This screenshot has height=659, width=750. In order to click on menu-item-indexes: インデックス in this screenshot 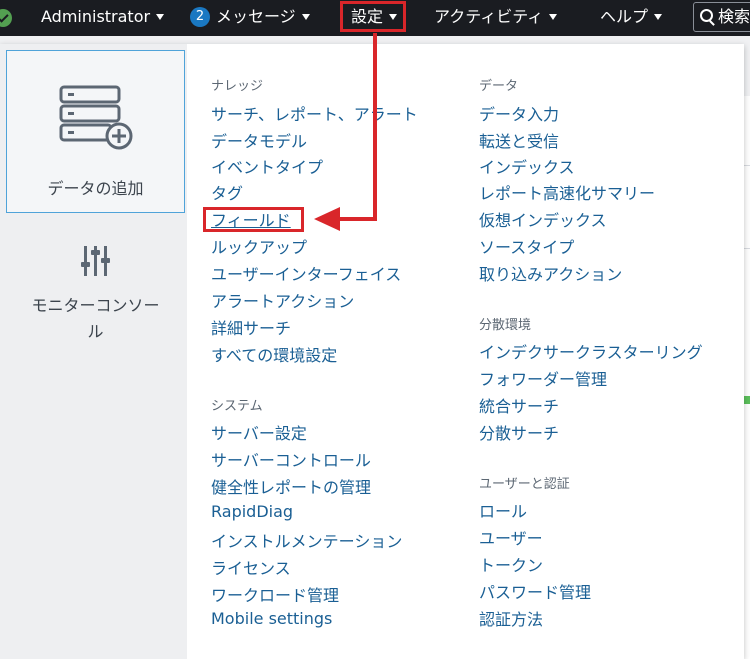, I will do `click(527, 166)`.